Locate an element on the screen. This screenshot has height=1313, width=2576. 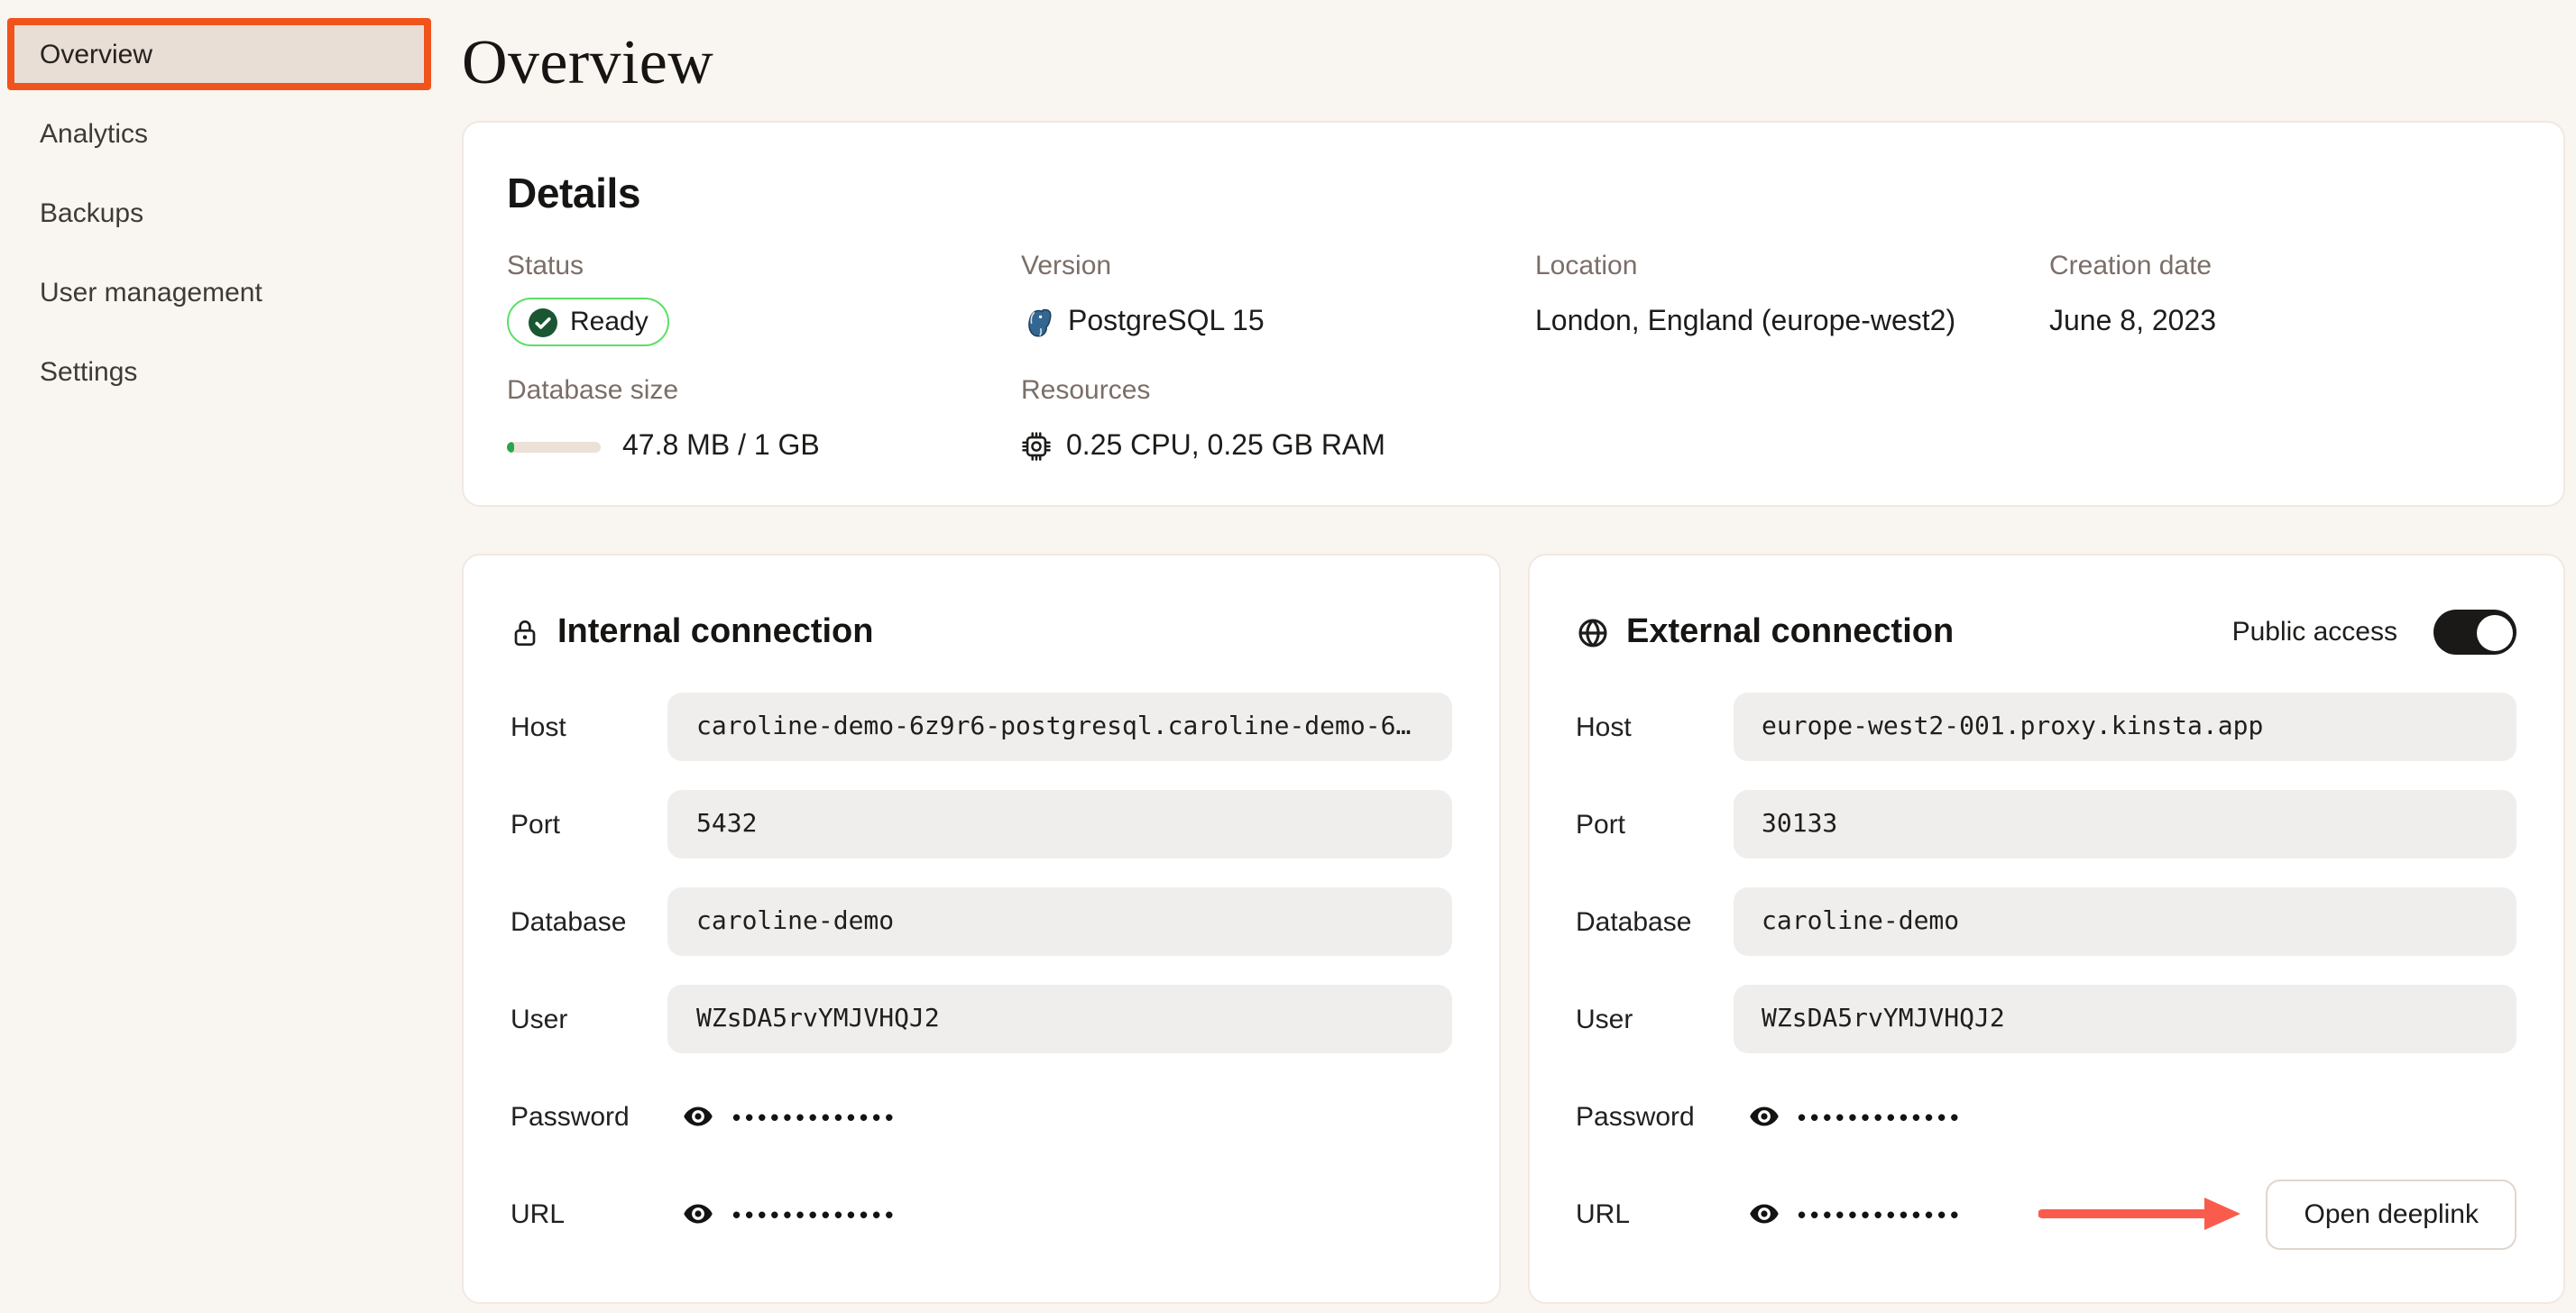
sidebar-item-label: Analytics is located at coordinates (94, 133).